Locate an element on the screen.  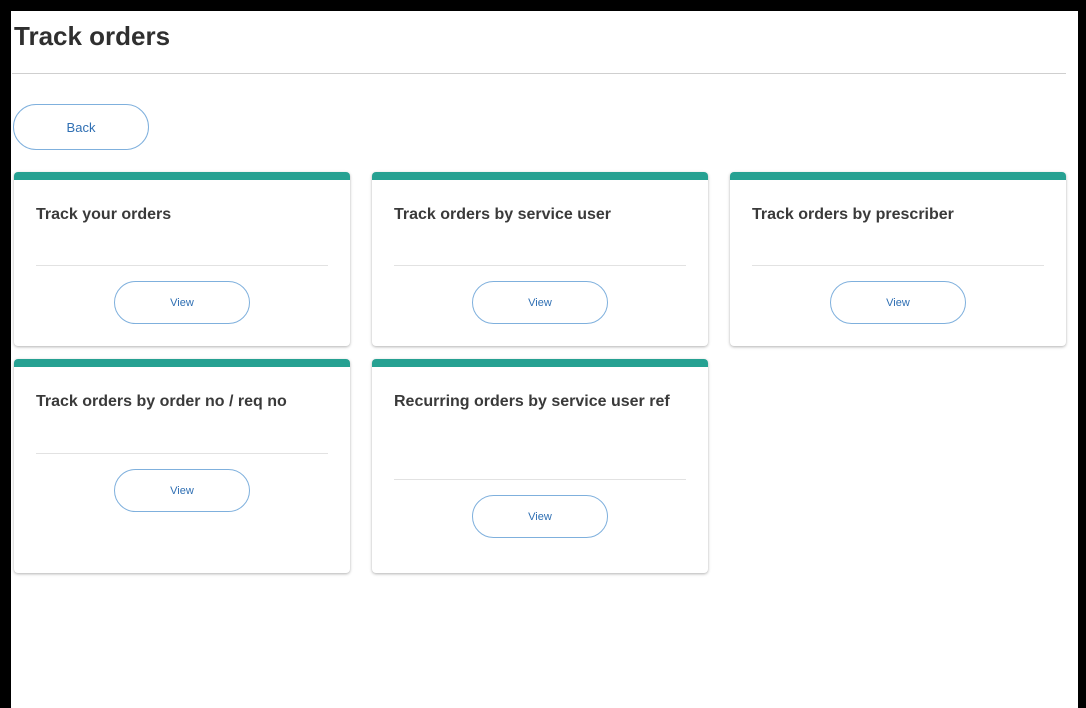
card-title: Track orders by prescriber is located at coordinates (853, 214).